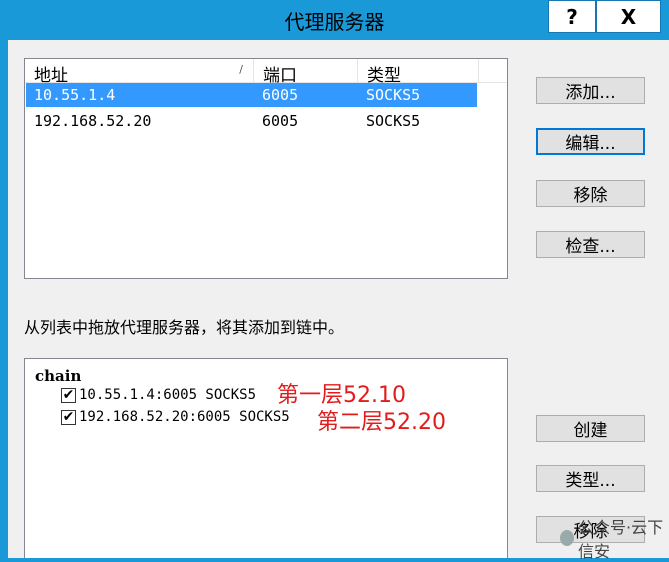  I want to click on row-address: 192.168.52.20, so click(93, 121).